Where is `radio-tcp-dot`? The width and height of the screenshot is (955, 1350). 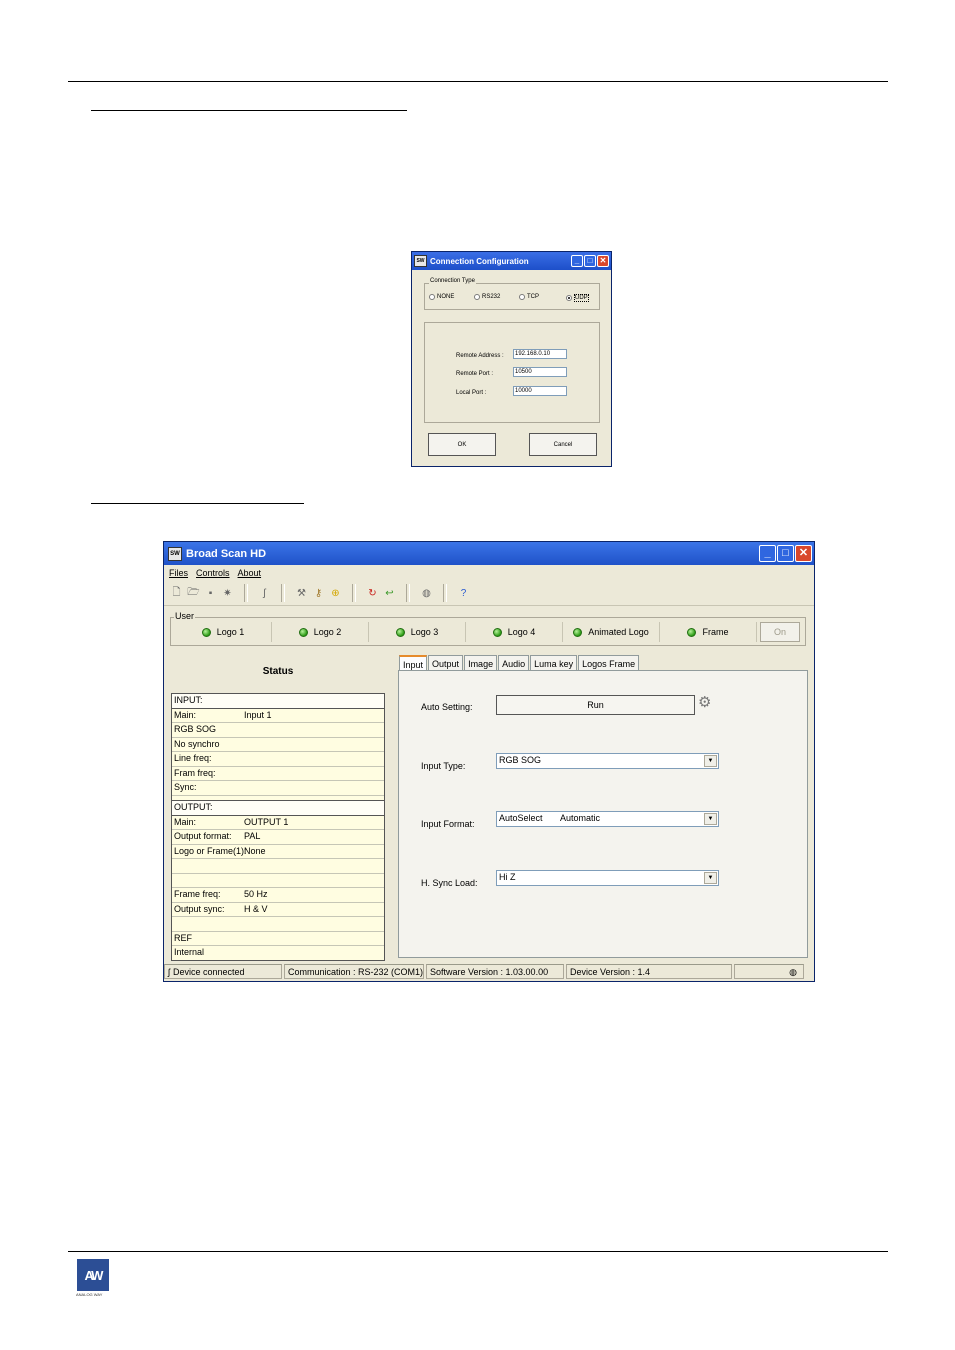 radio-tcp-dot is located at coordinates (522, 297).